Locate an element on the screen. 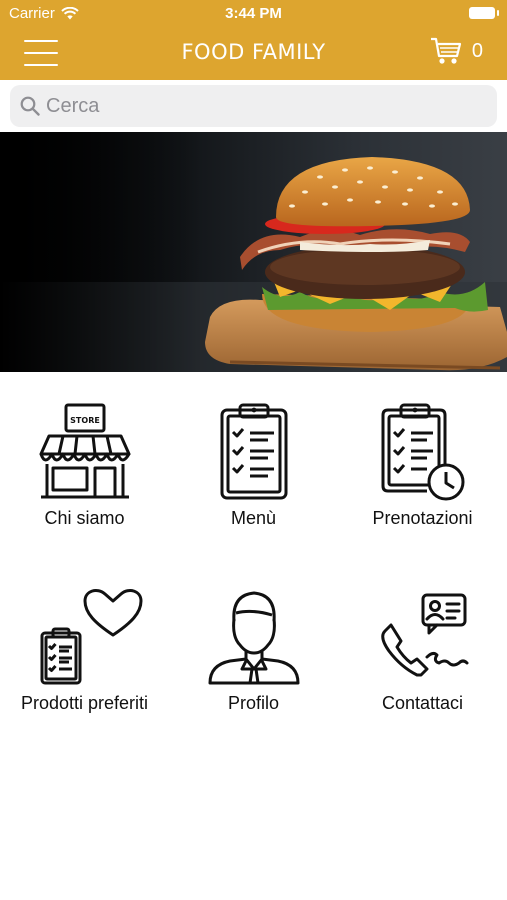  menu-item-menu: Menù is located at coordinates (253, 465).